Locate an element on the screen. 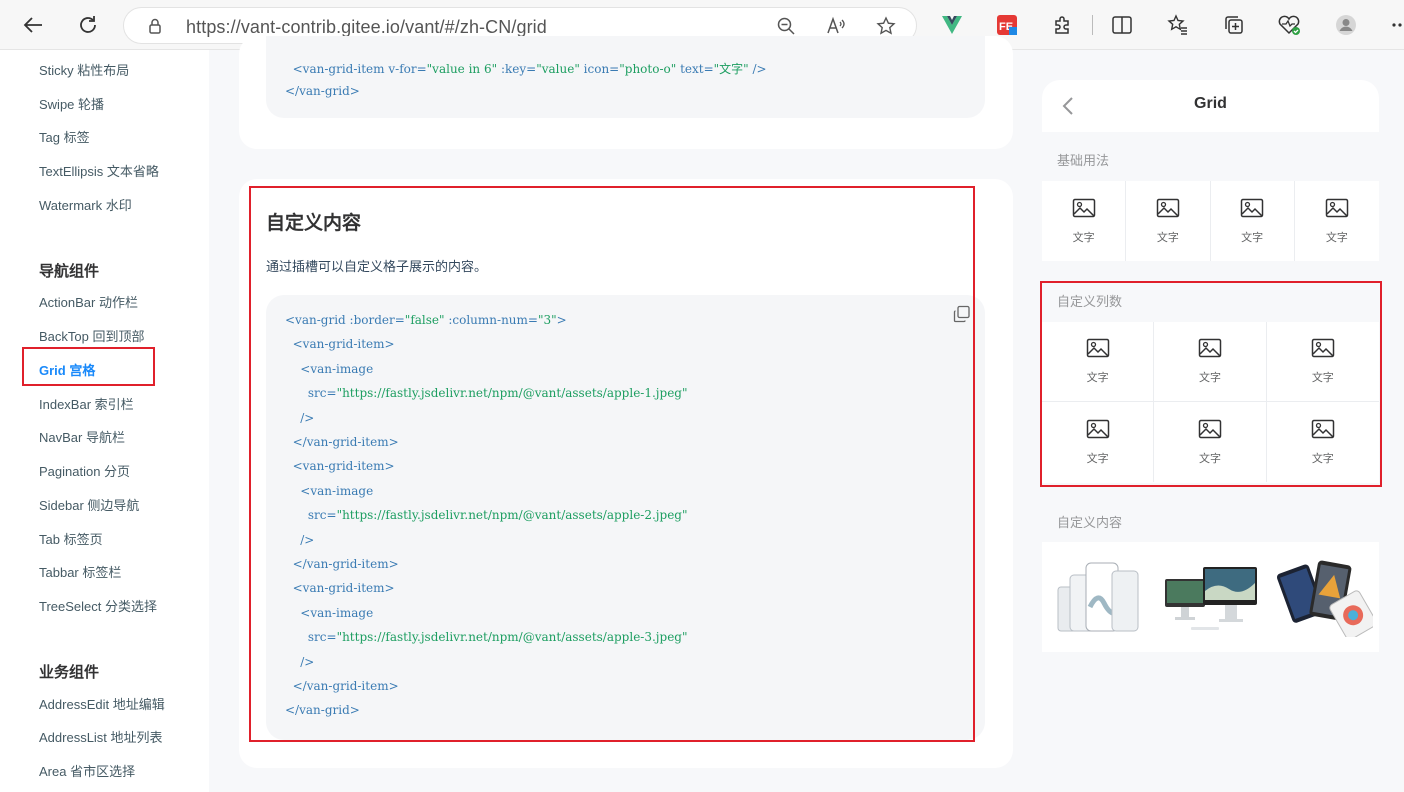 The width and height of the screenshot is (1404, 792). prev-code-line-2: </van-grid> is located at coordinates (322, 91).